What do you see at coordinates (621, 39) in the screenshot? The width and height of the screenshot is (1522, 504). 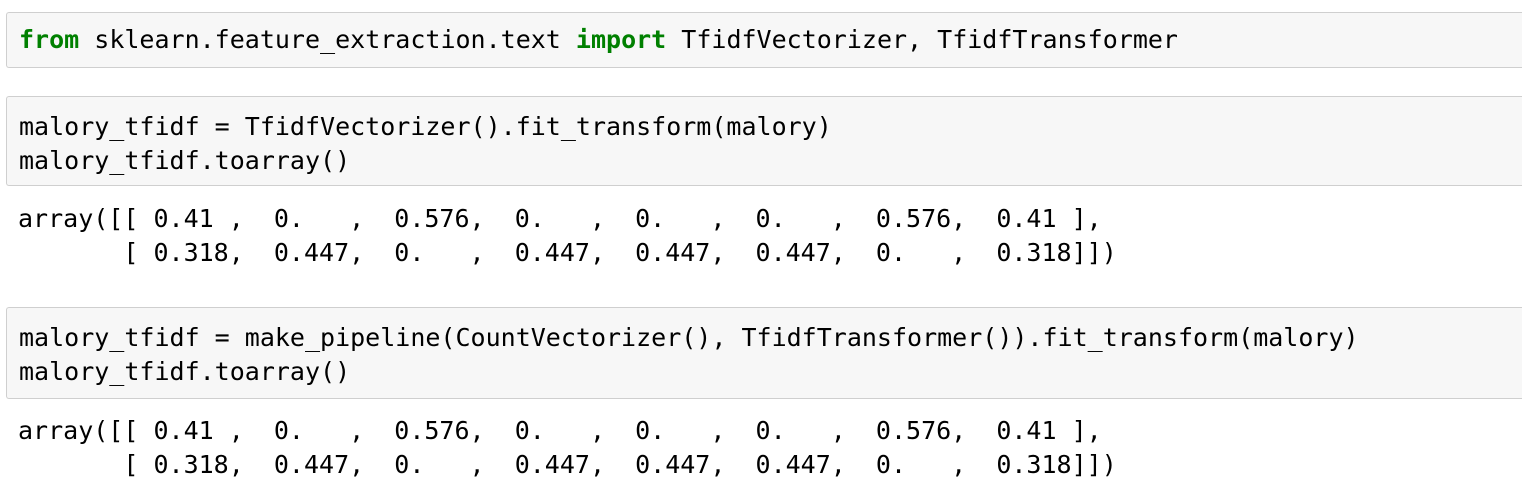 I see `keyword-import: import` at bounding box center [621, 39].